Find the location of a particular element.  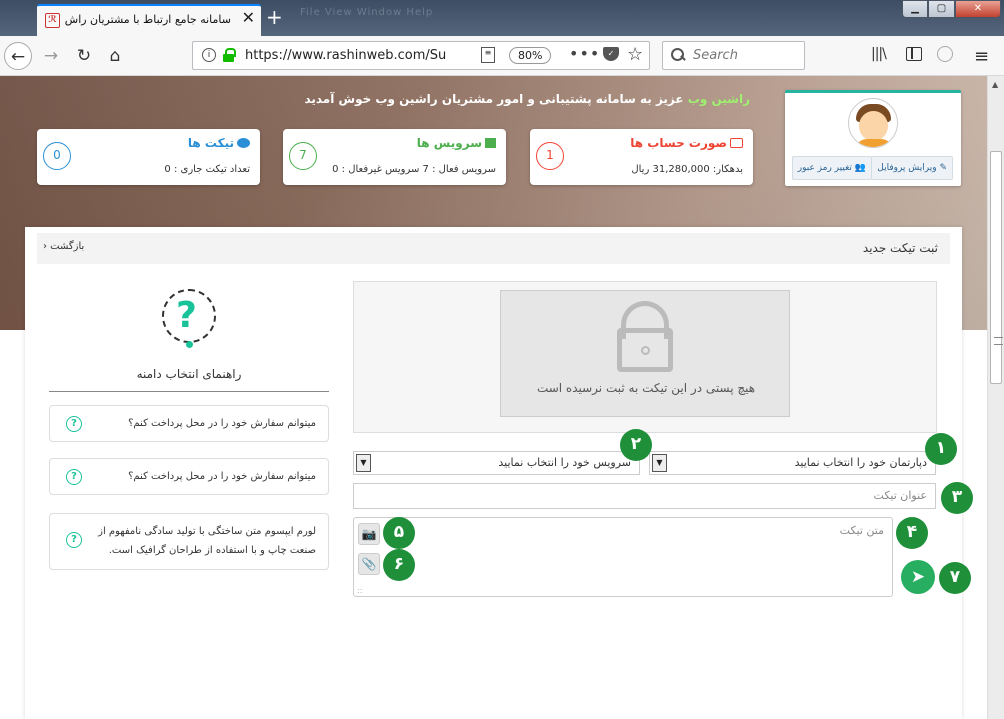

department-select: دپارتمان خود را انتخاب نمایید ▼ is located at coordinates (792, 463).